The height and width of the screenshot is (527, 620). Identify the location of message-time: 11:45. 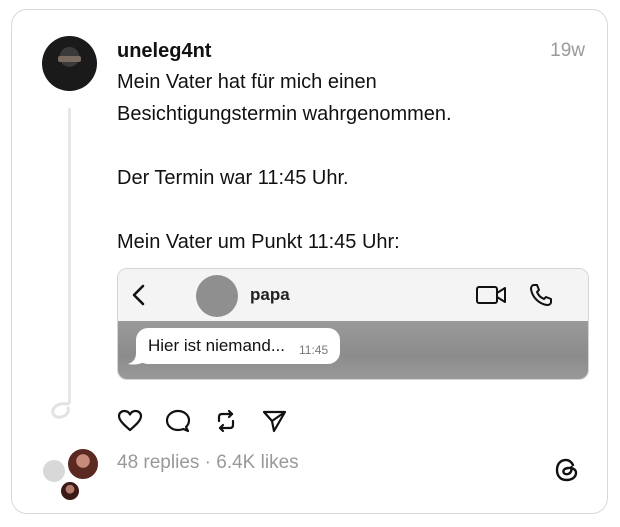
(314, 350).